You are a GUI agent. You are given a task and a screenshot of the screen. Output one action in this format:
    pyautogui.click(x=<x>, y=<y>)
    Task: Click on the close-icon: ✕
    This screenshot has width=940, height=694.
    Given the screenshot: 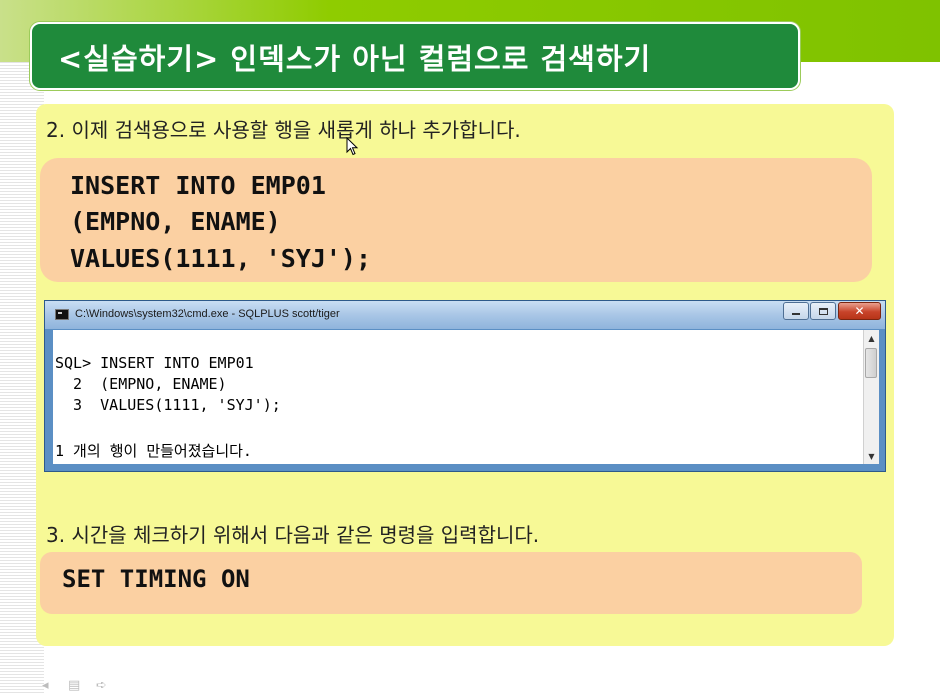 What is the action you would take?
    pyautogui.click(x=859, y=311)
    